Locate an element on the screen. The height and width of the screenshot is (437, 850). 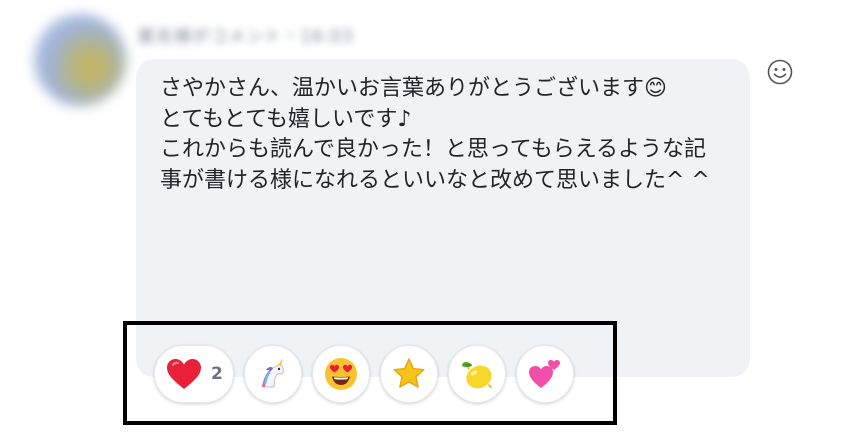
avatar is located at coordinates (80, 60).